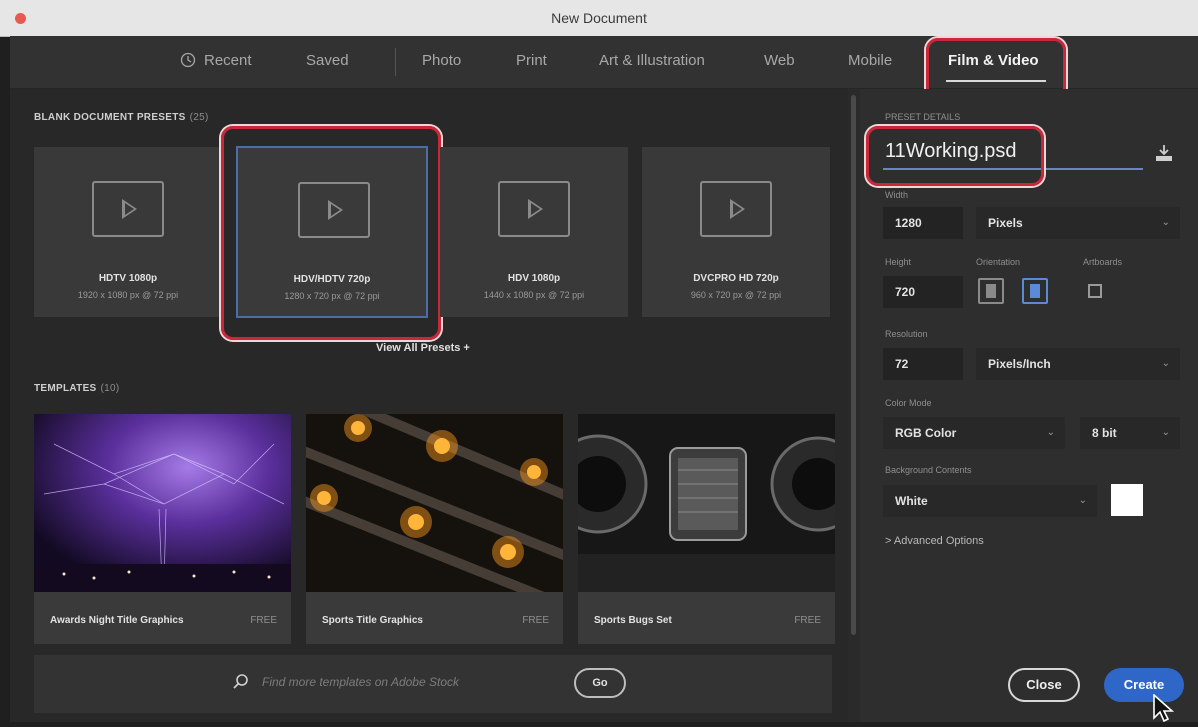 This screenshot has width=1198, height=727. What do you see at coordinates (1164, 155) in the screenshot?
I see `save-preset-icon` at bounding box center [1164, 155].